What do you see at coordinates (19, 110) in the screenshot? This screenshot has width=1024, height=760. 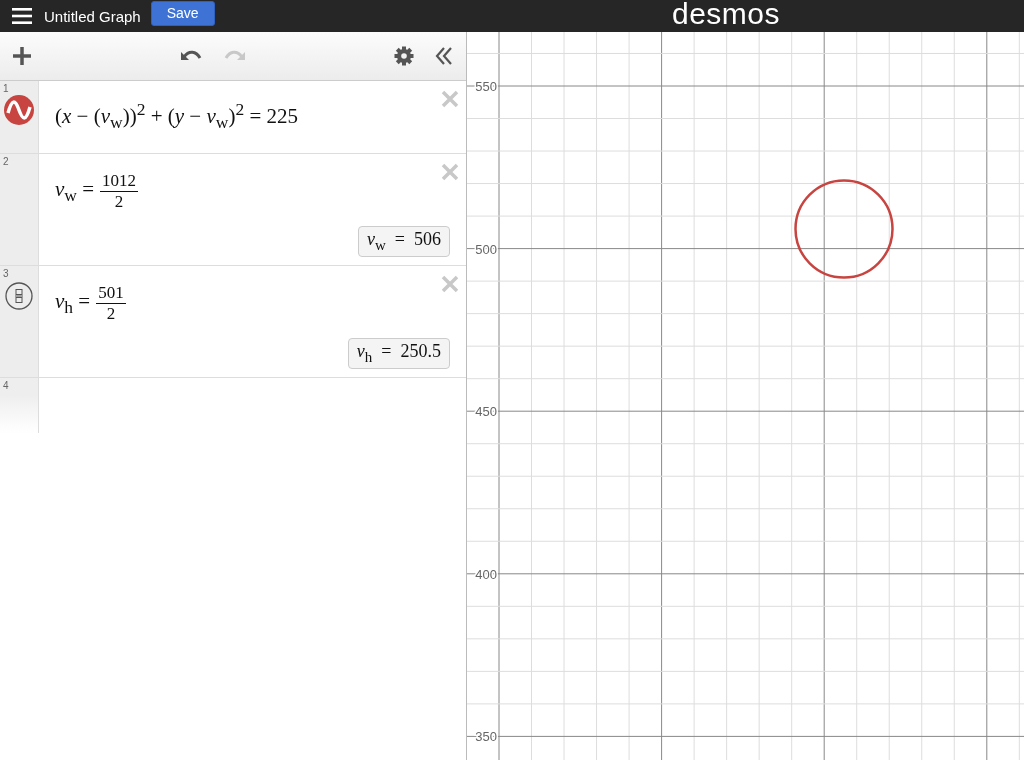 I see `wave-icon` at bounding box center [19, 110].